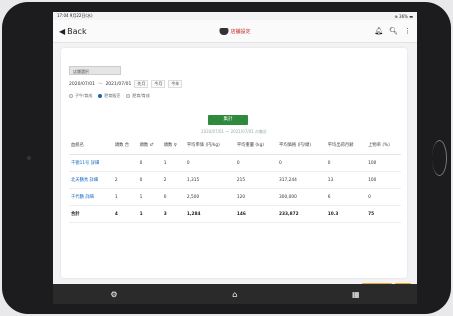  I want to click on camera, so click(29, 158).